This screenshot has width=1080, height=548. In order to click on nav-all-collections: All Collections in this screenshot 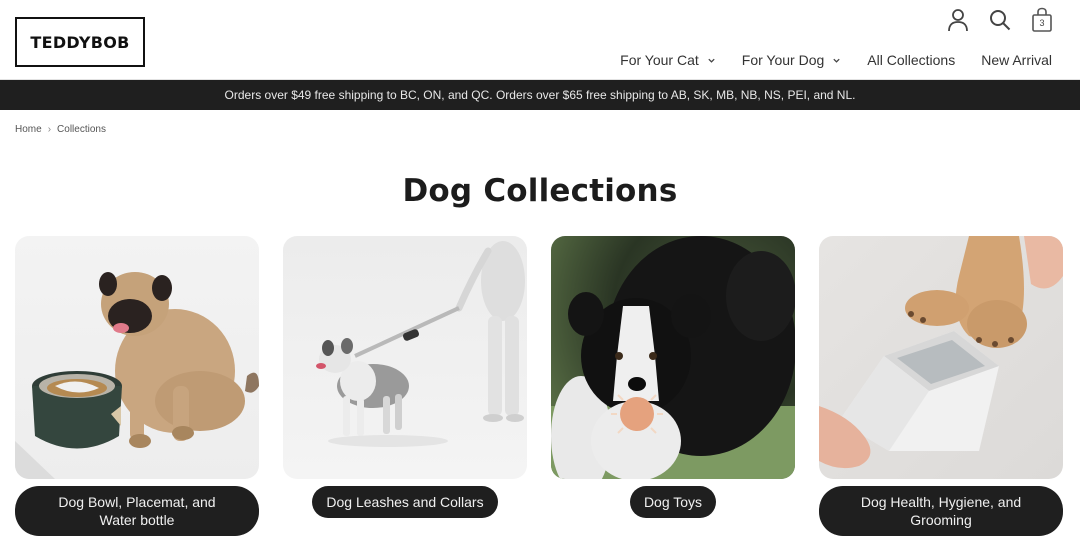, I will do `click(911, 60)`.